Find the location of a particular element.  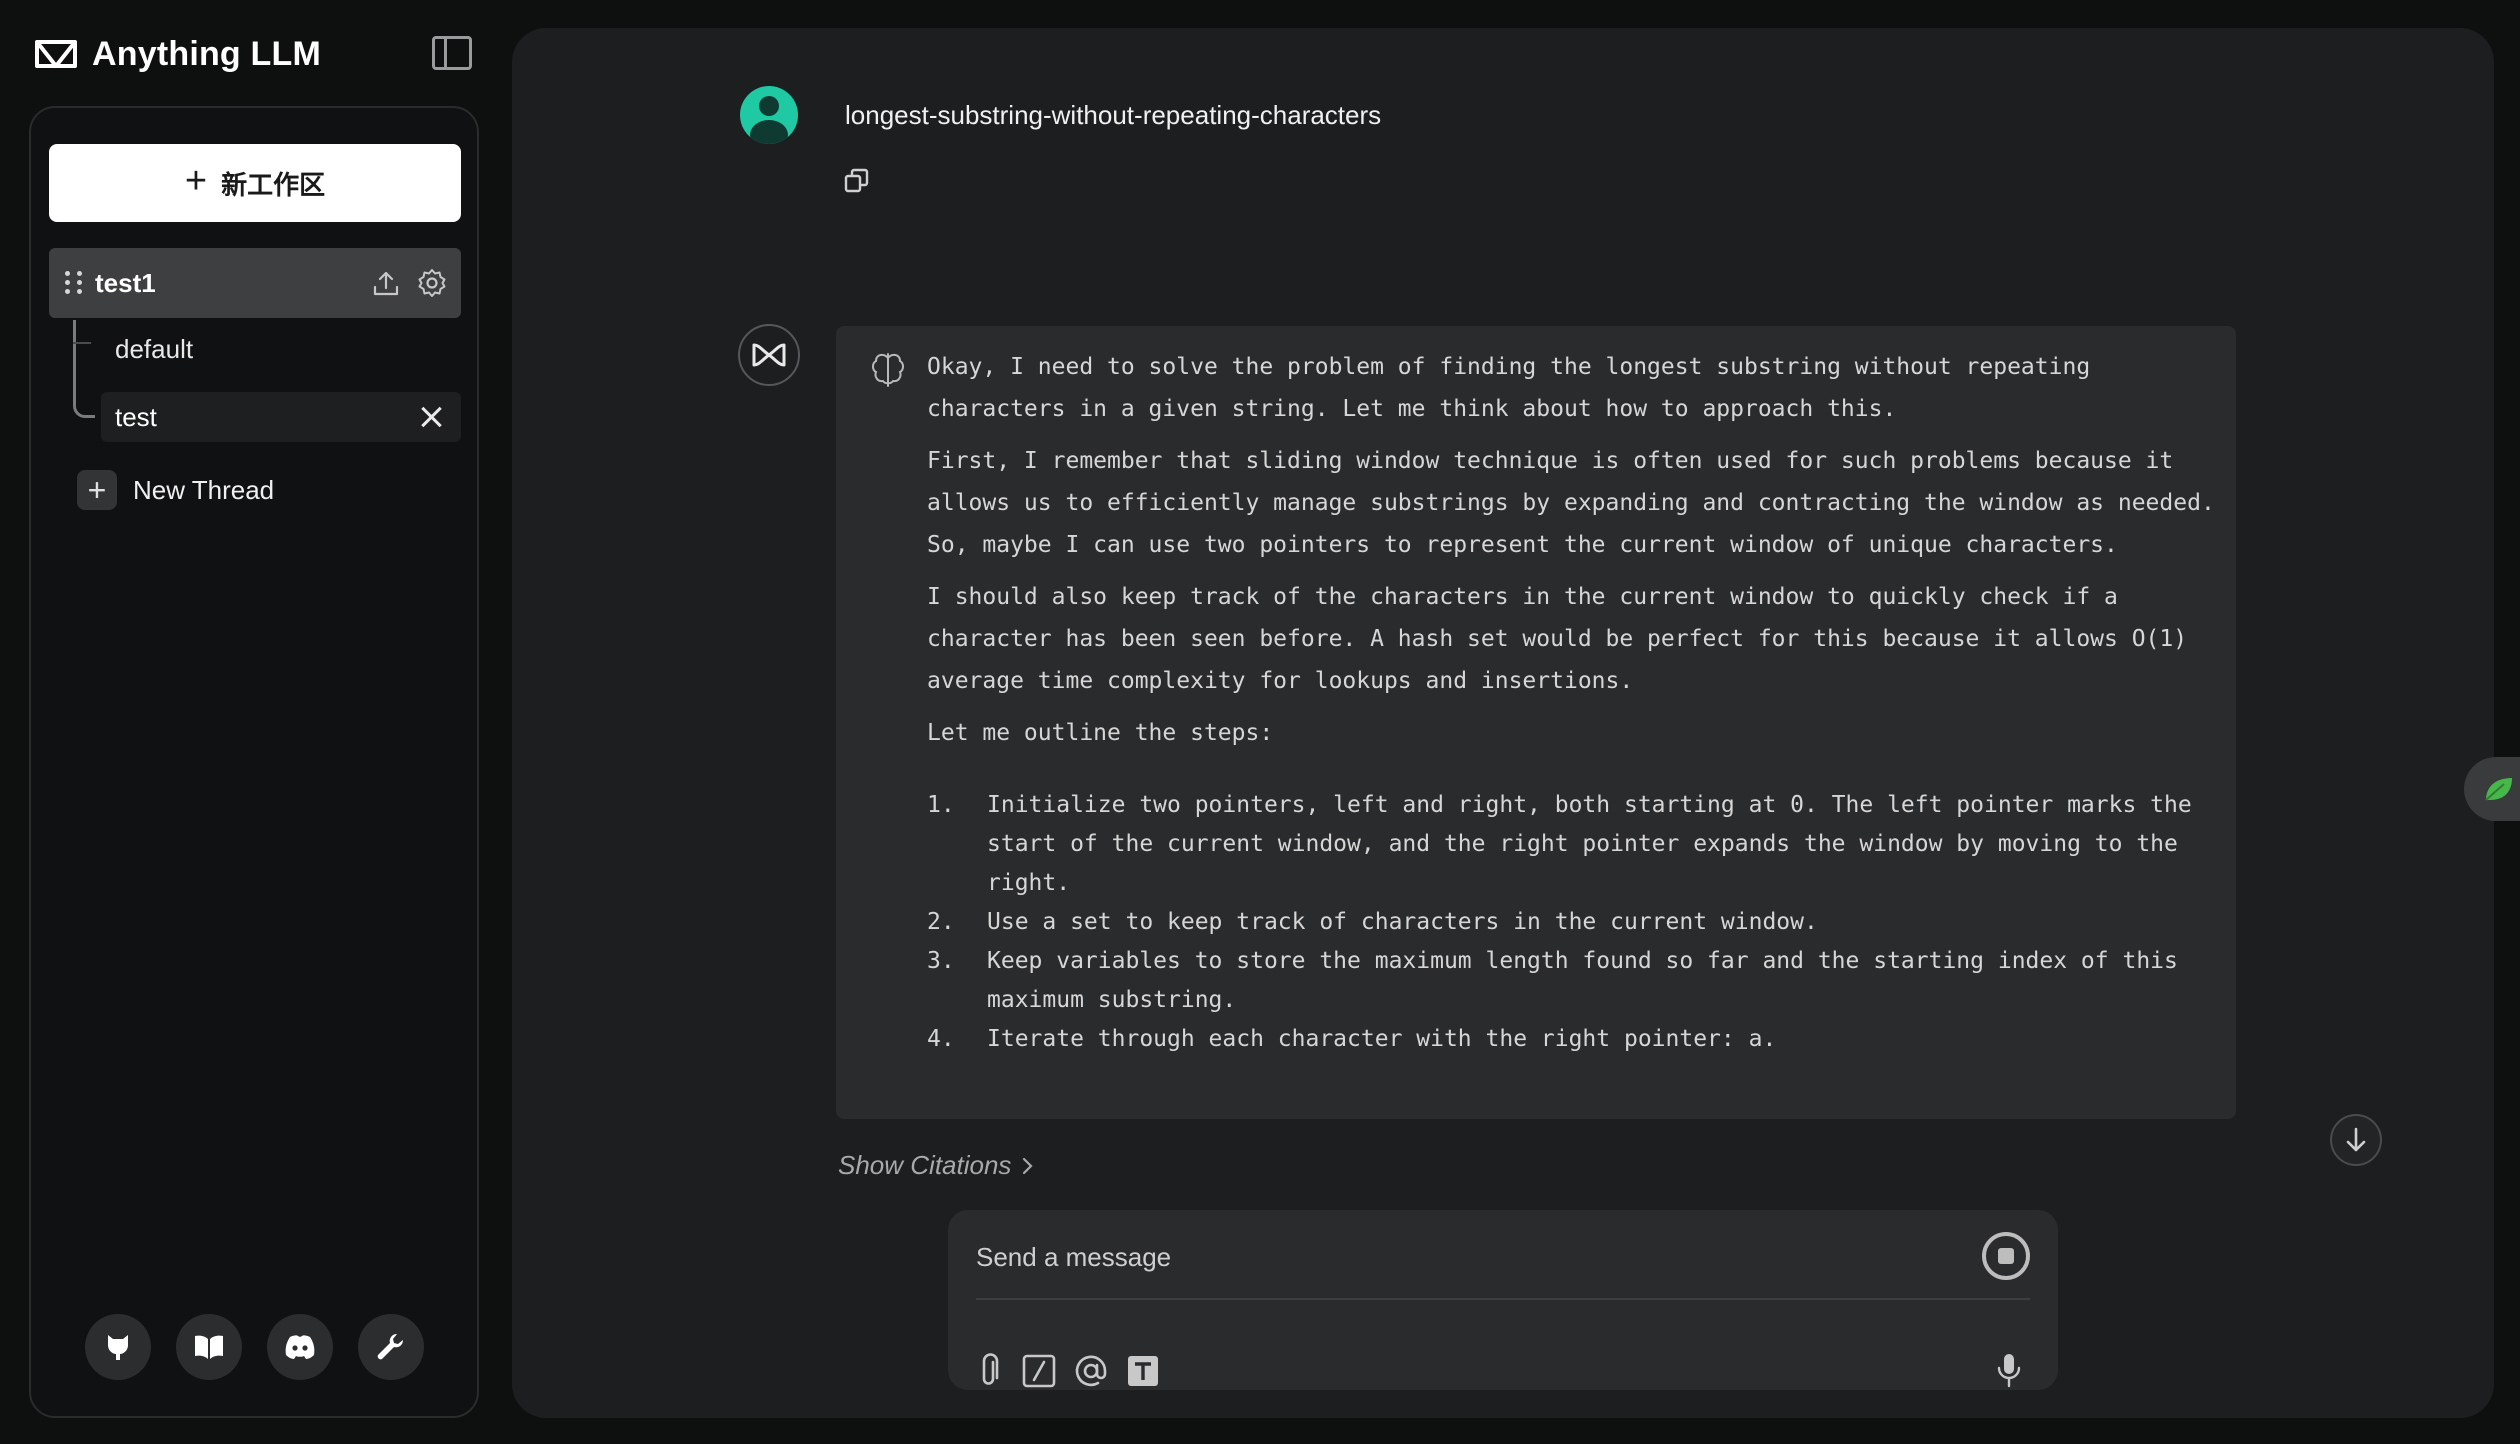

message-input is located at coordinates (1426, 1257).